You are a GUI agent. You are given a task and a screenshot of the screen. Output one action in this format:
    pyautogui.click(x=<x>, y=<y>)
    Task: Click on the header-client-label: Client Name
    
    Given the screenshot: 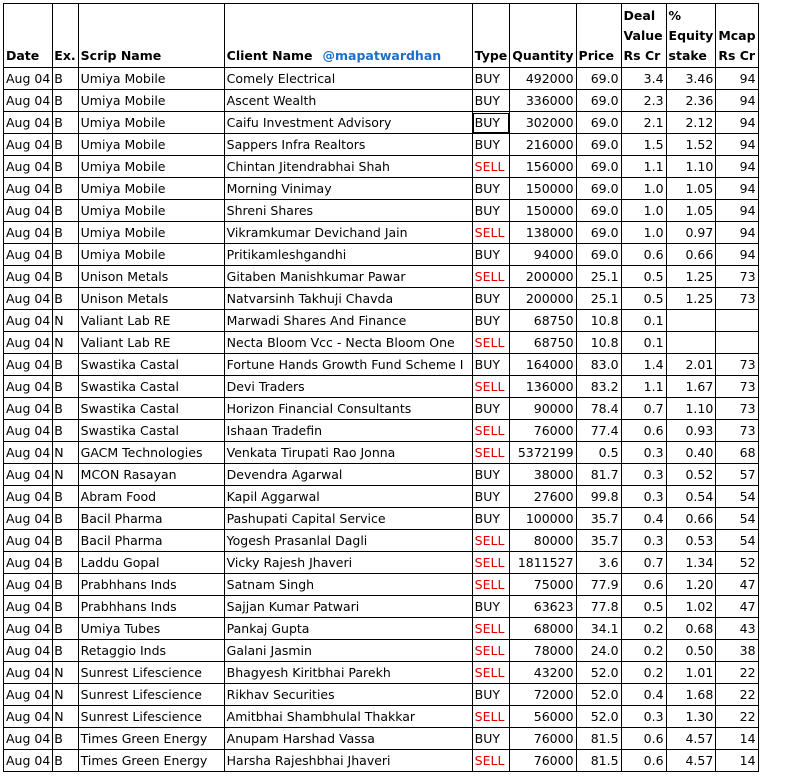 What is the action you would take?
    pyautogui.click(x=269, y=55)
    